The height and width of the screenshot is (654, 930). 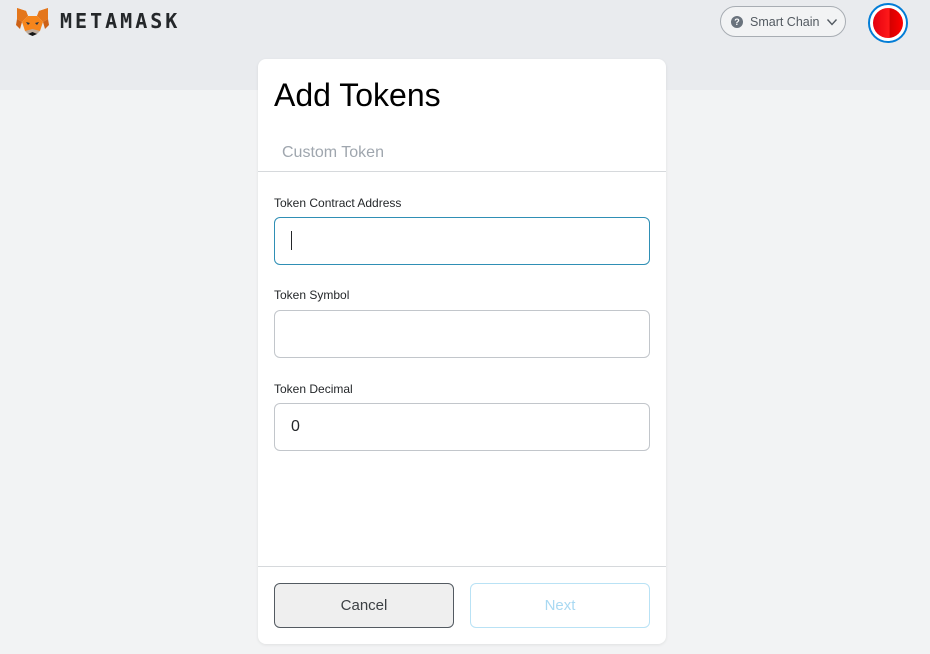 I want to click on network-selector: ? Smart Chain, so click(x=783, y=21).